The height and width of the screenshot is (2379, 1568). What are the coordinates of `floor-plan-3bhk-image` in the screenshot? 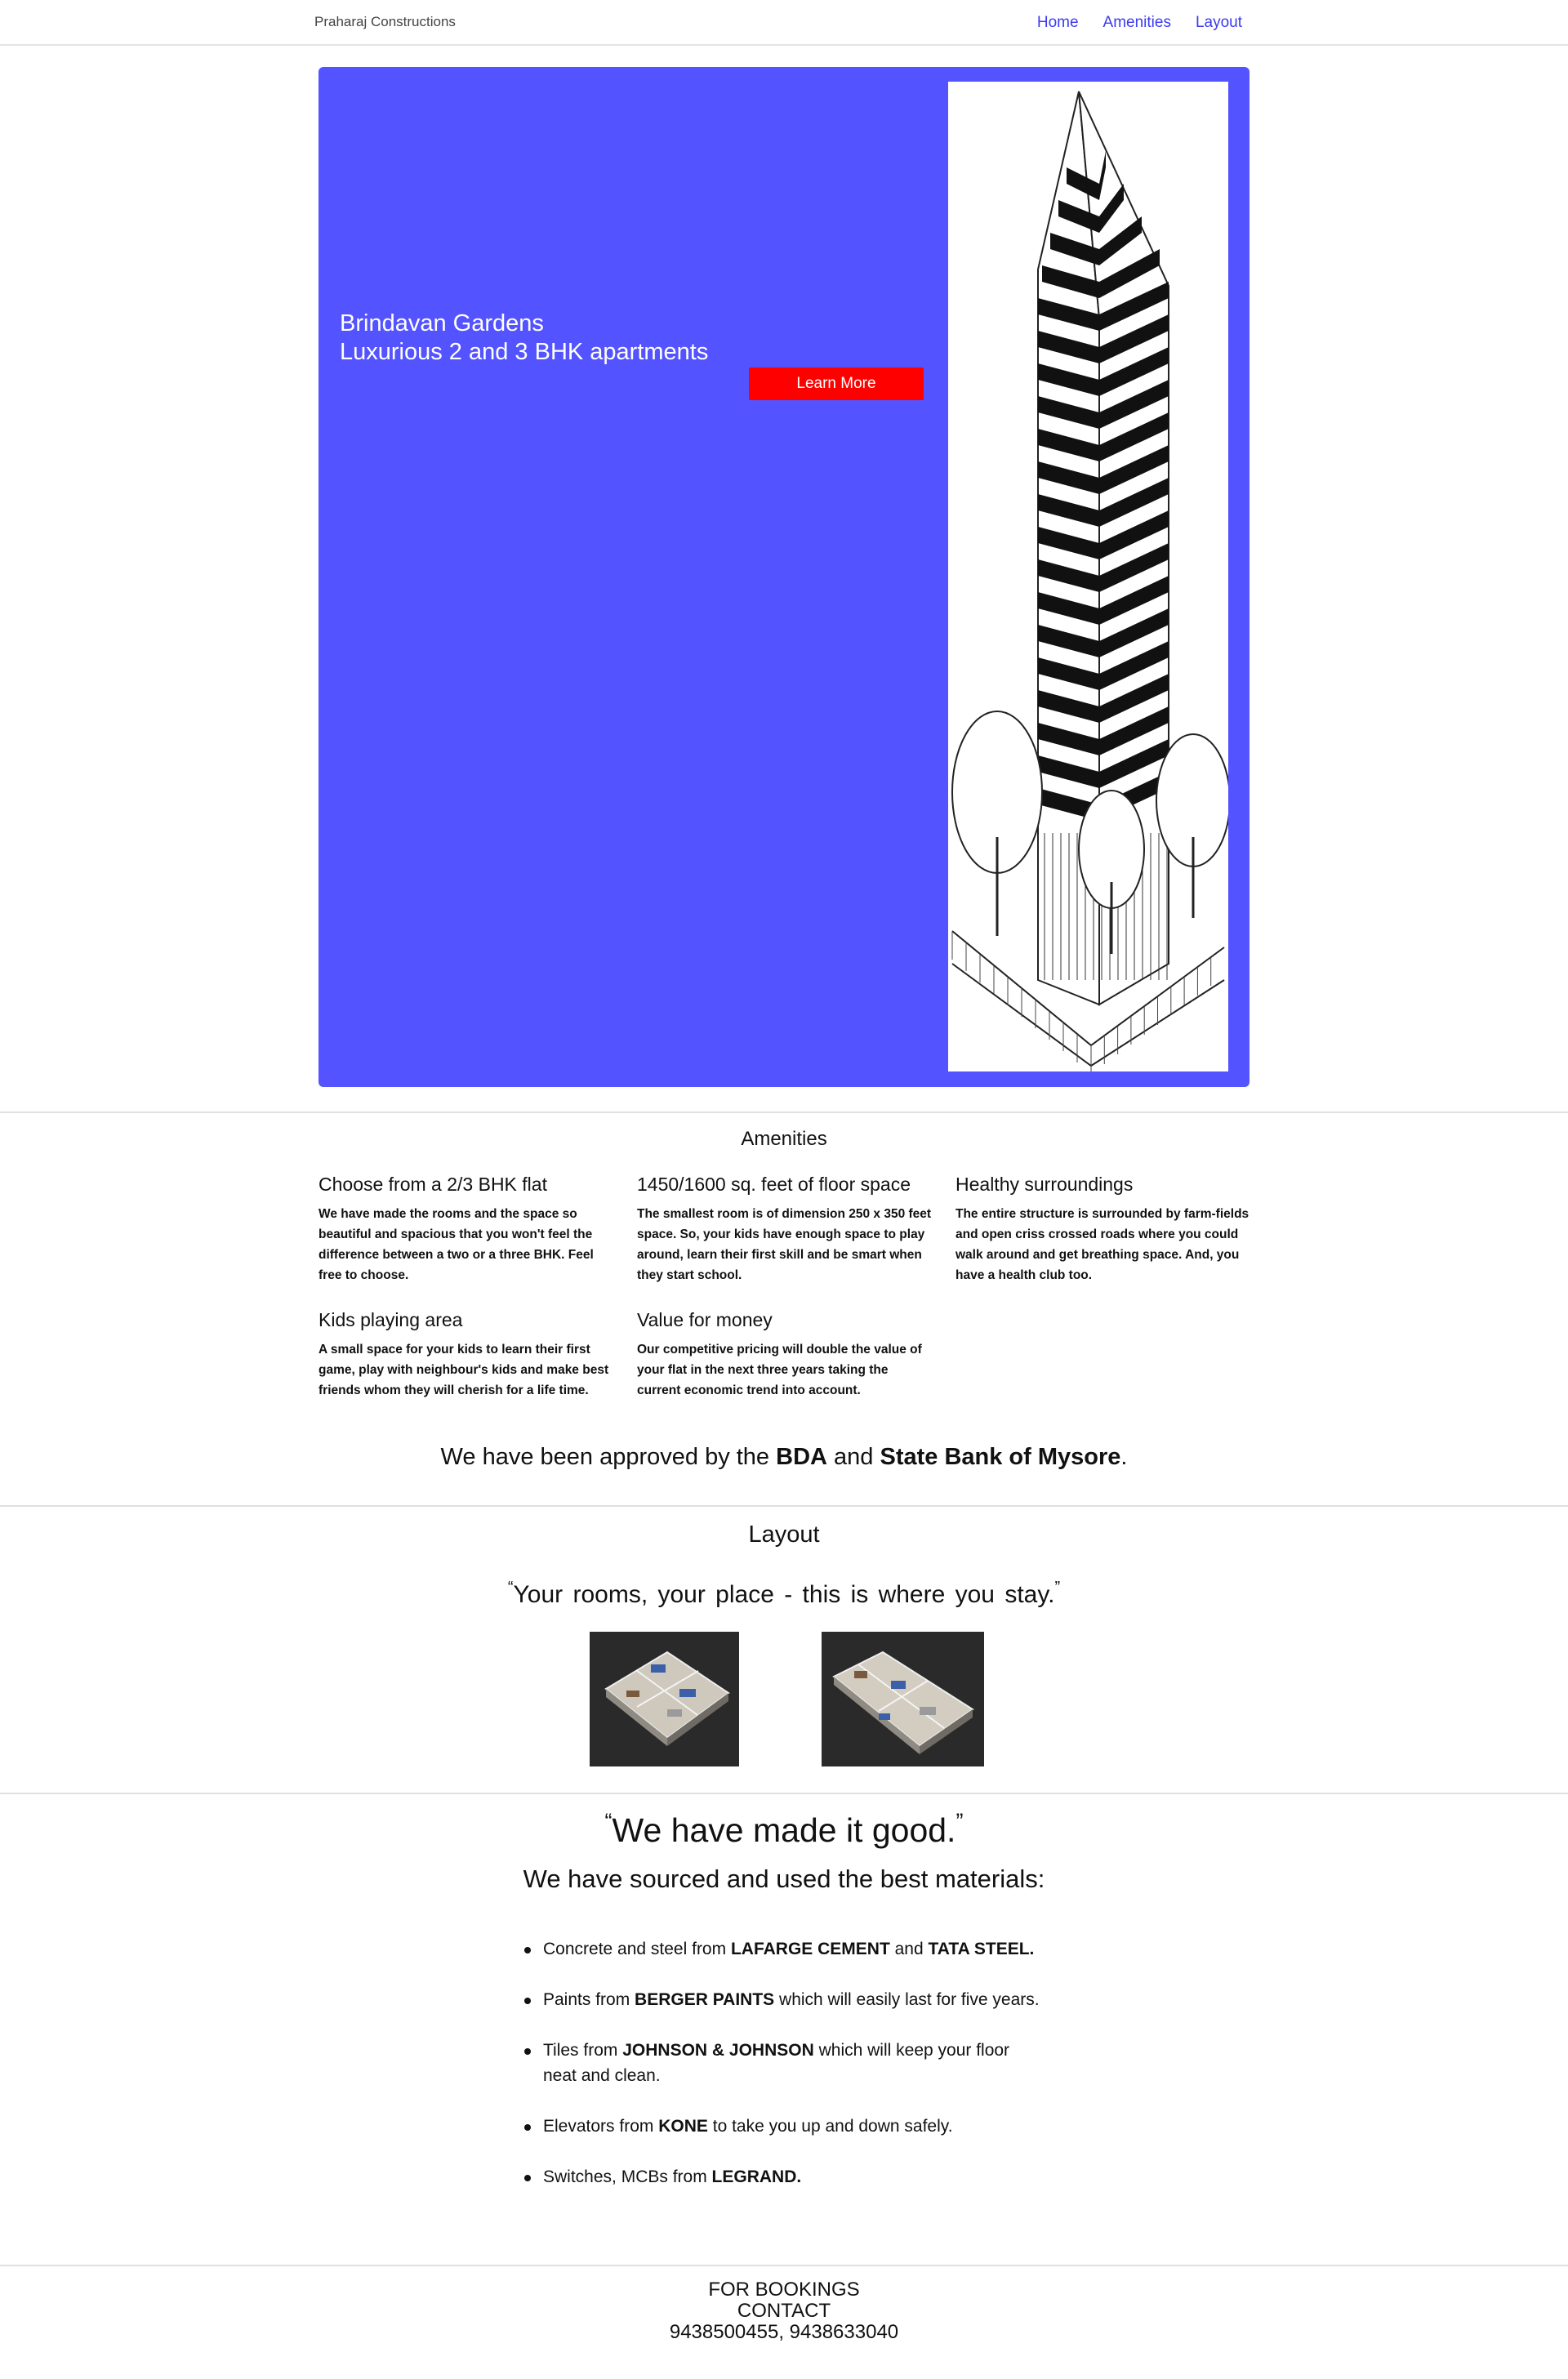 It's located at (903, 1699).